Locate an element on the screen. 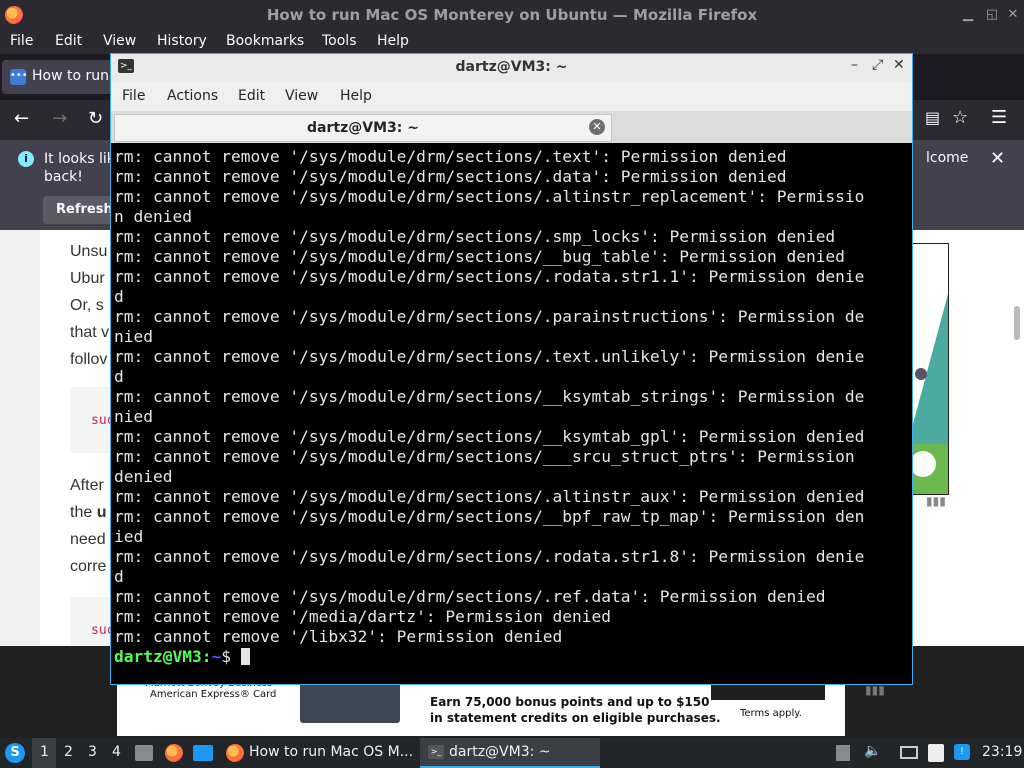 Image resolution: width=1024 pixels, height=768 pixels. code-block-2: suc is located at coordinates (92, 621).